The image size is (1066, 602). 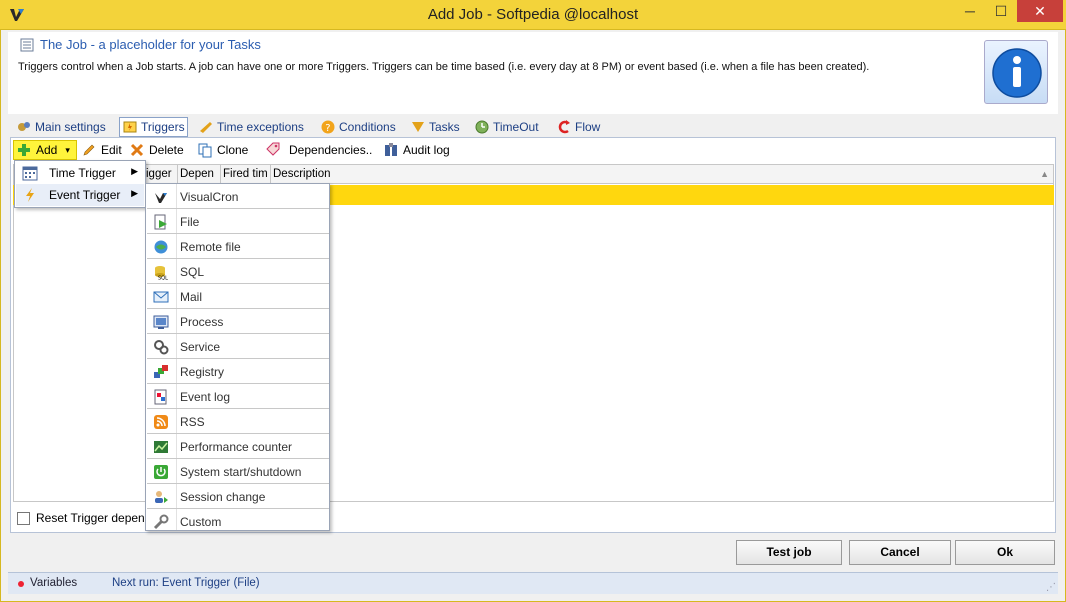 I want to click on chevron-right-icon: ▶, so click(x=134, y=171).